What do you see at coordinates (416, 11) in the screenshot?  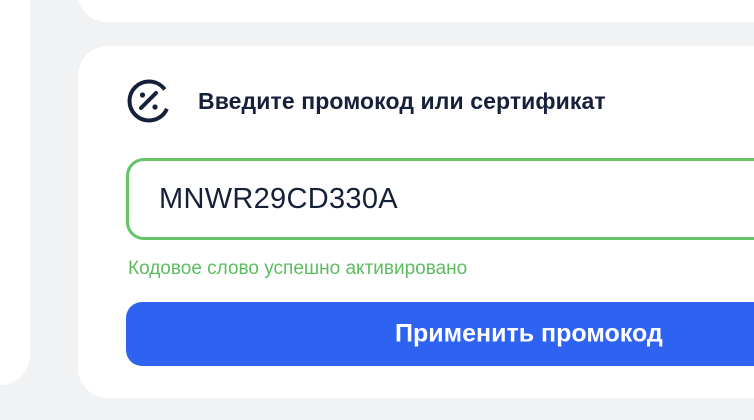 I see `top-card` at bounding box center [416, 11].